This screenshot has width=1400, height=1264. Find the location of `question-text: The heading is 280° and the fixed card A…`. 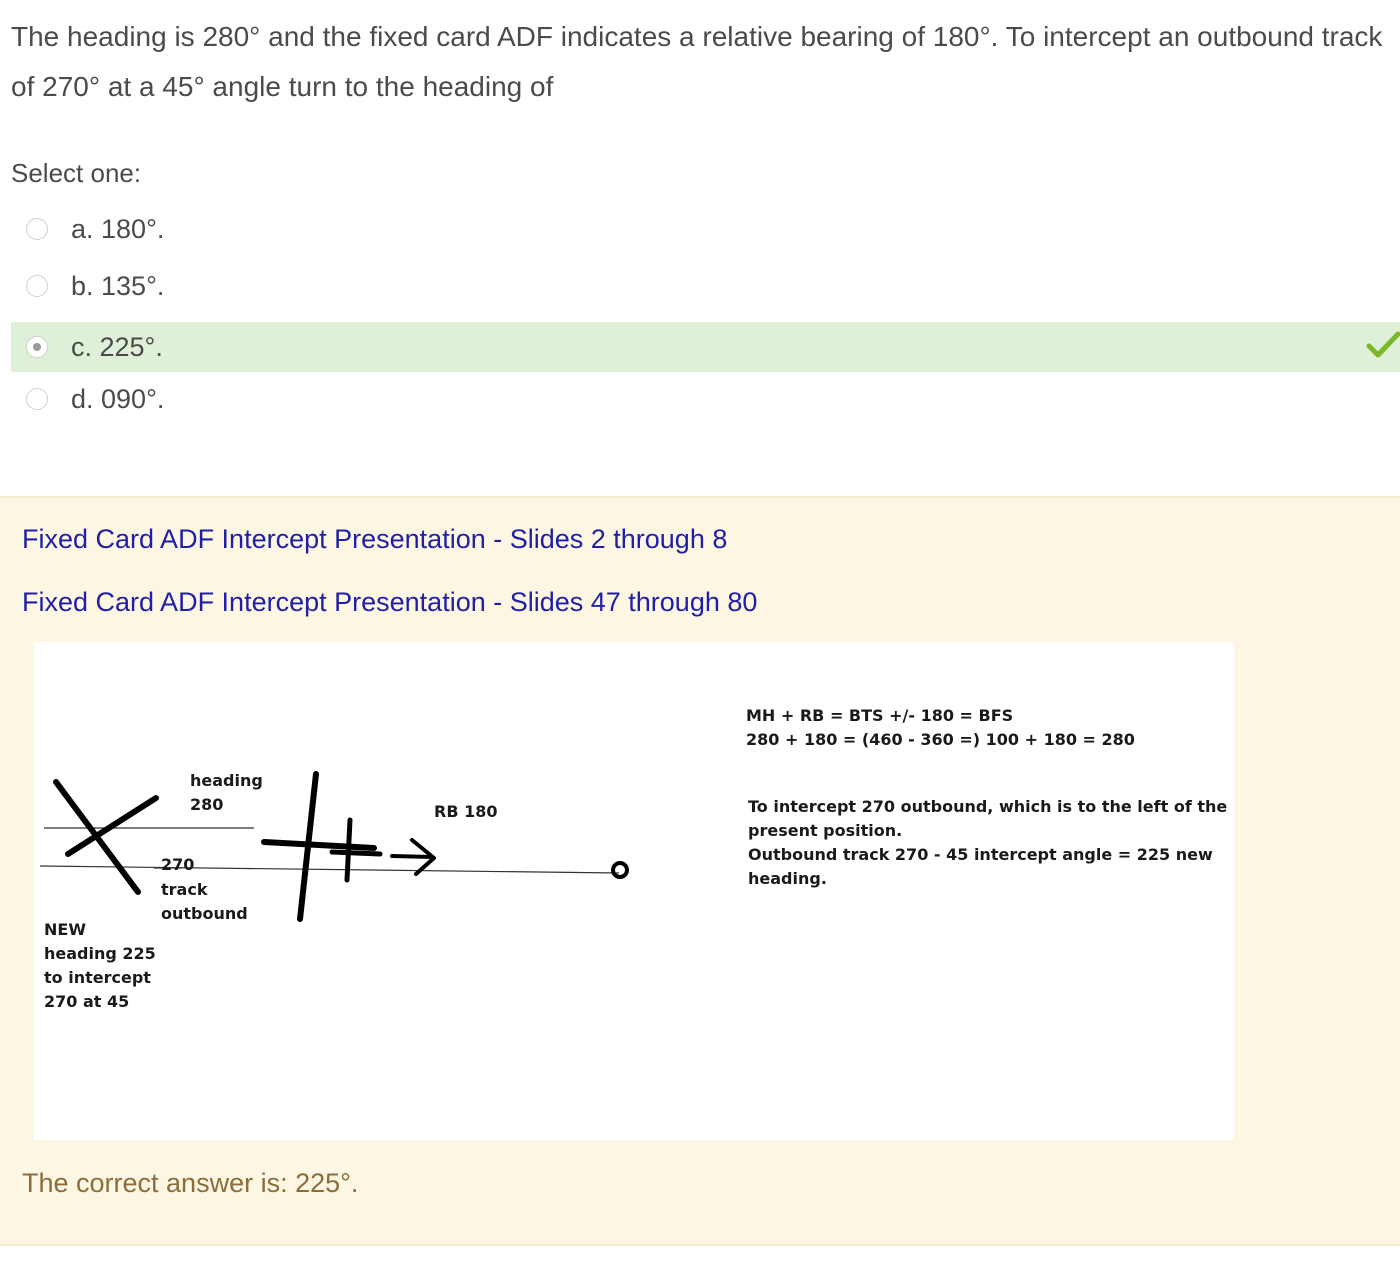

question-text: The heading is 280° and the fixed card A… is located at coordinates (697, 61).